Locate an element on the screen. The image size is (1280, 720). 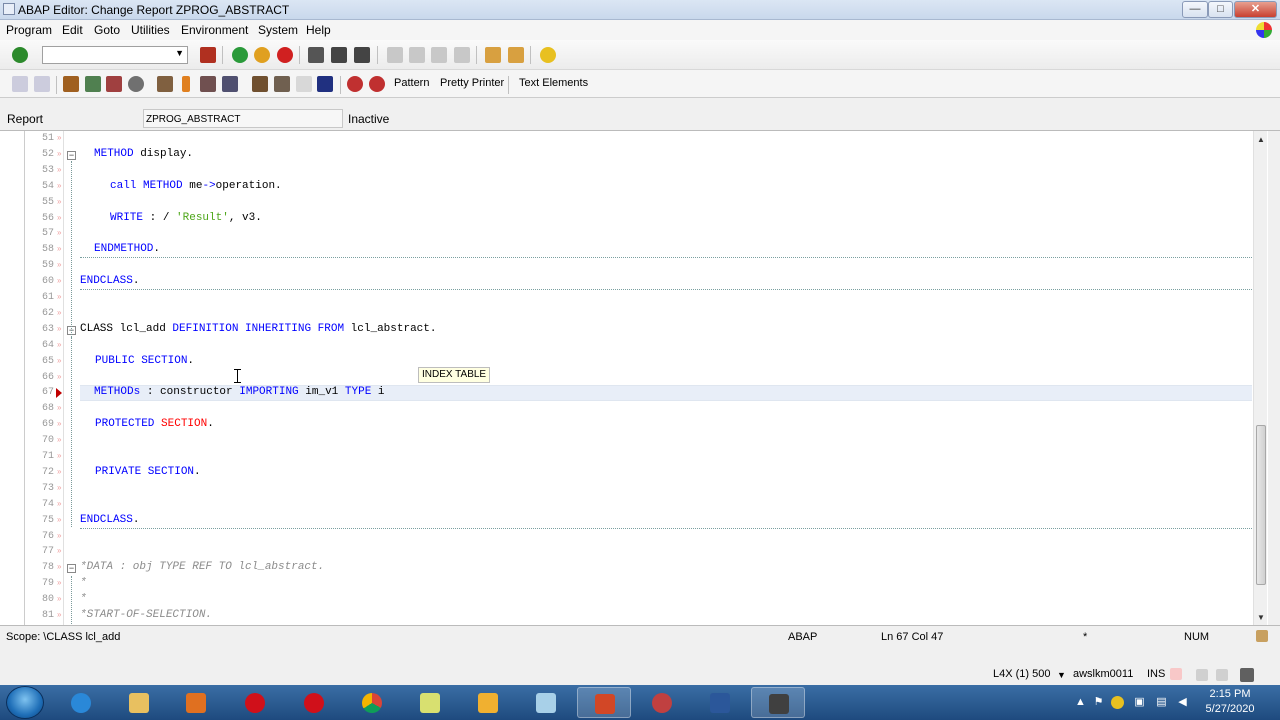
scroll-down-icon: ▼ is located at coordinates (1261, 617).